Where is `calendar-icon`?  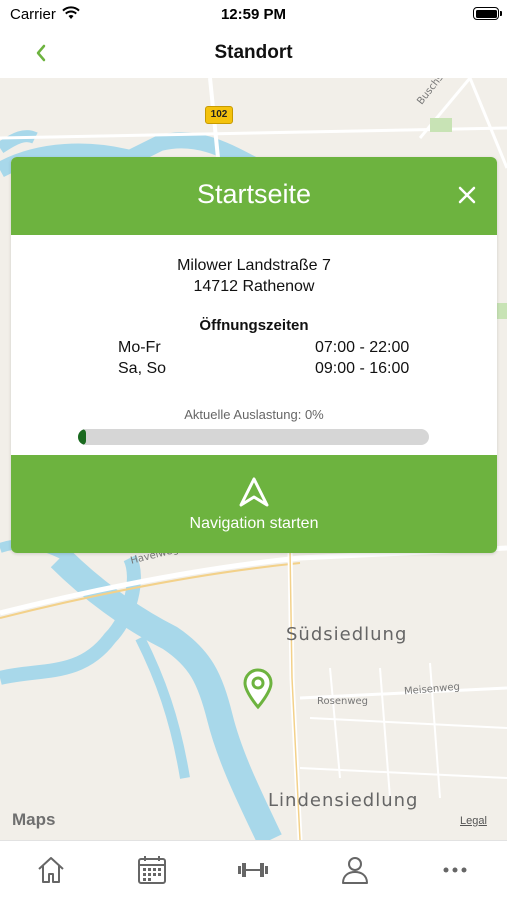 calendar-icon is located at coordinates (152, 870).